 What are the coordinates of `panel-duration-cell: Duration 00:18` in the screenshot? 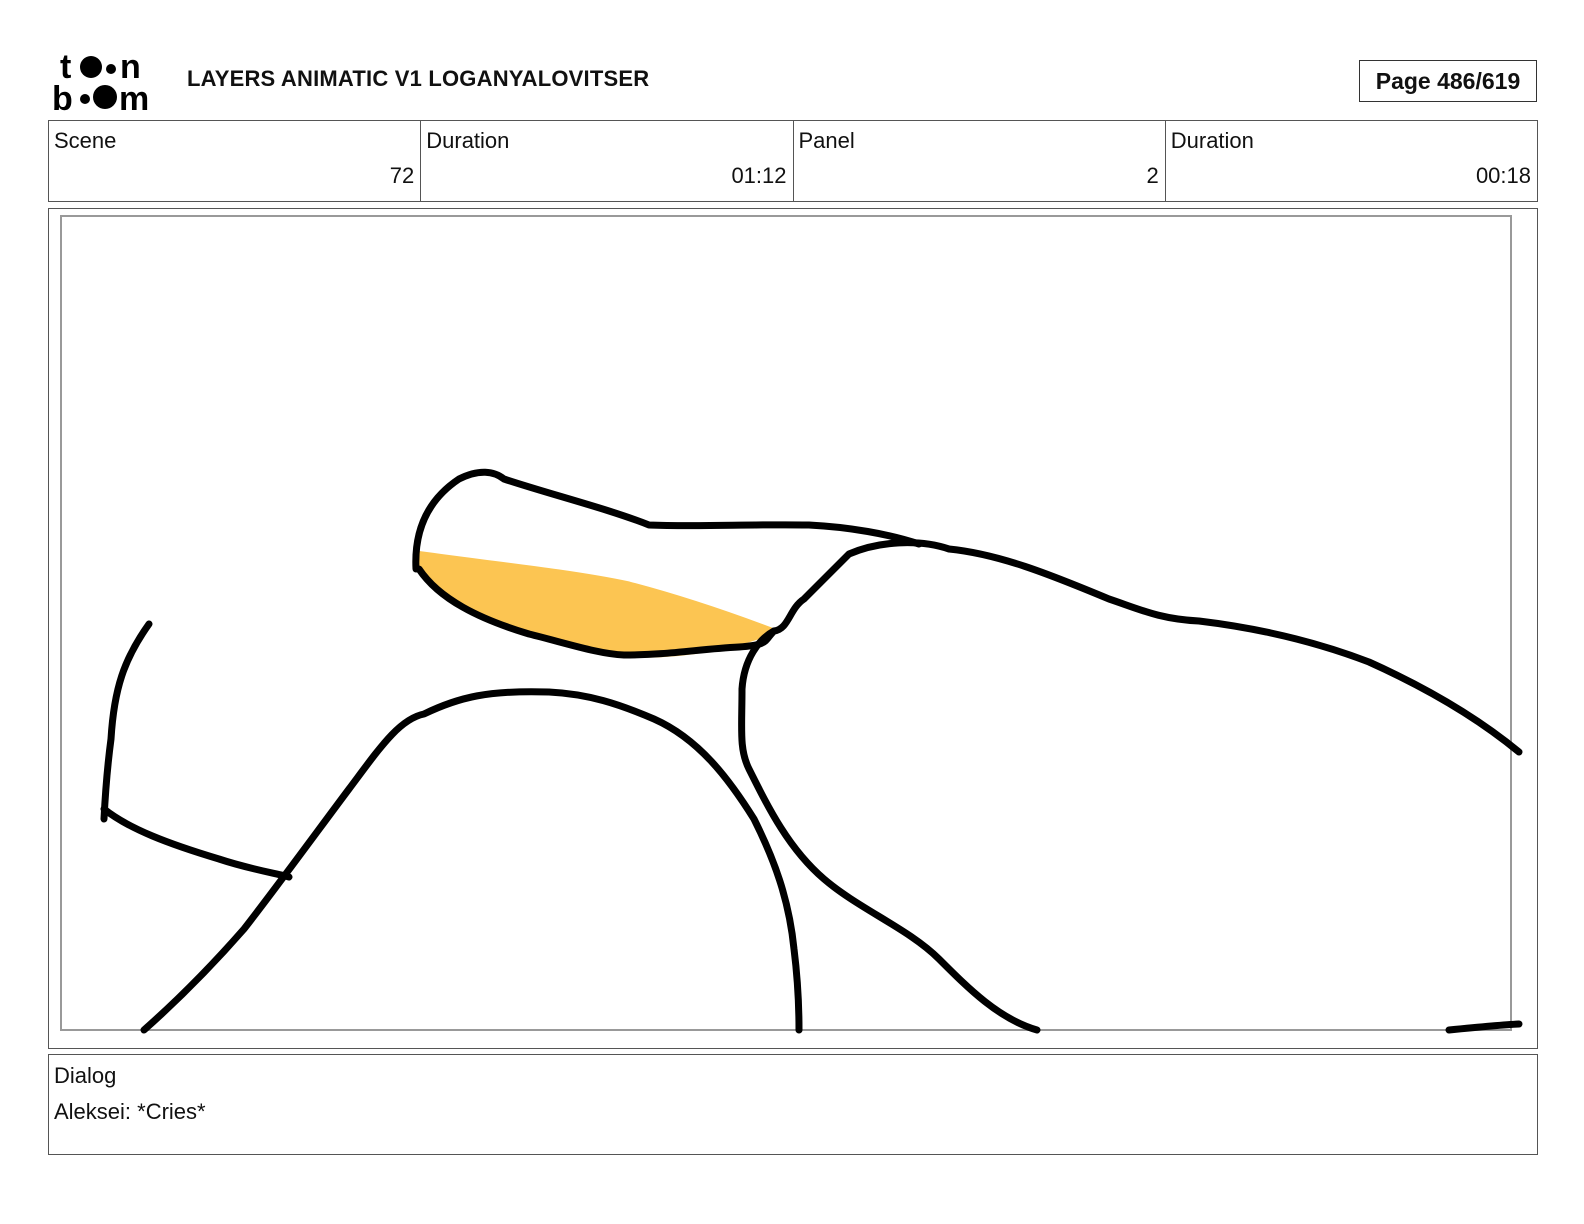 It's located at (1351, 161).